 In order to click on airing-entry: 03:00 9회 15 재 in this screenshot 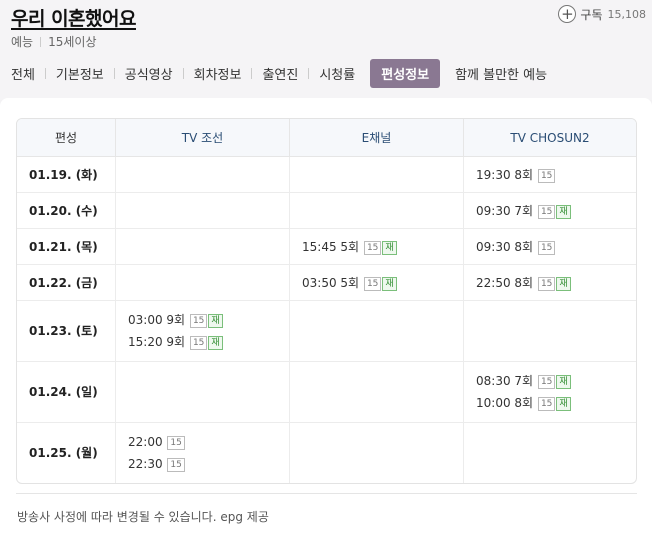, I will do `click(202, 320)`.